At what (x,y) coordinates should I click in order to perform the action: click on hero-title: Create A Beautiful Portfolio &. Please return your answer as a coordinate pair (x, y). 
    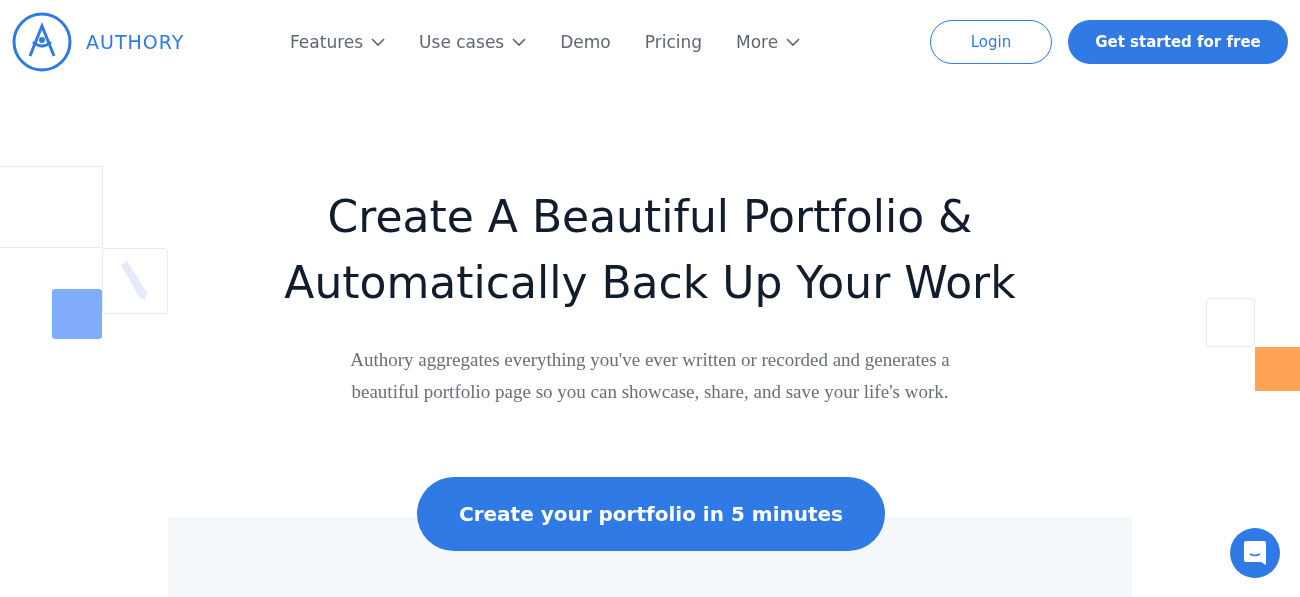
    Looking at the image, I should click on (650, 217).